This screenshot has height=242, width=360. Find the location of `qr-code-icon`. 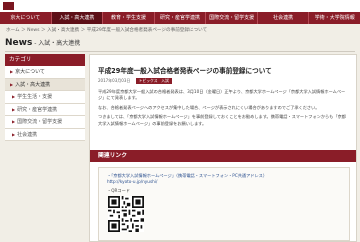

qr-code-icon is located at coordinates (126, 214).